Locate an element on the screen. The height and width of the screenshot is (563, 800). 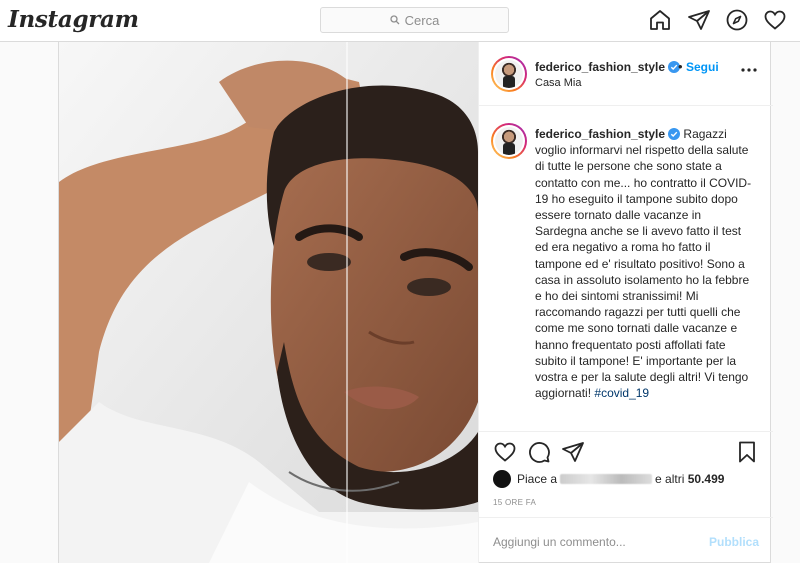
likes-suffix: e altri is located at coordinates (670, 479).